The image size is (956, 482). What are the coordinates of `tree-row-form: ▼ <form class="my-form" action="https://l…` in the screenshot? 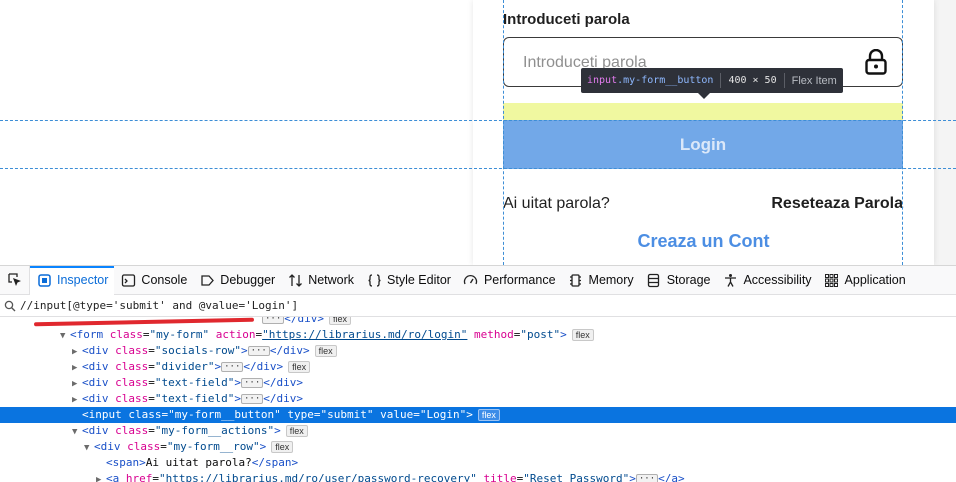 It's located at (478, 335).